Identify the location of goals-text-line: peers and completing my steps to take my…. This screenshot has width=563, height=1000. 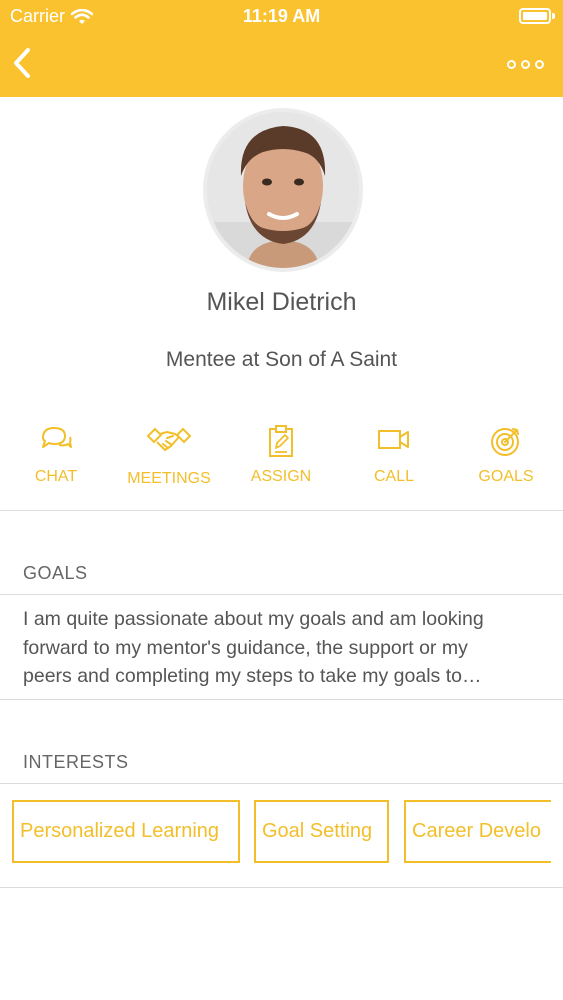
(252, 676).